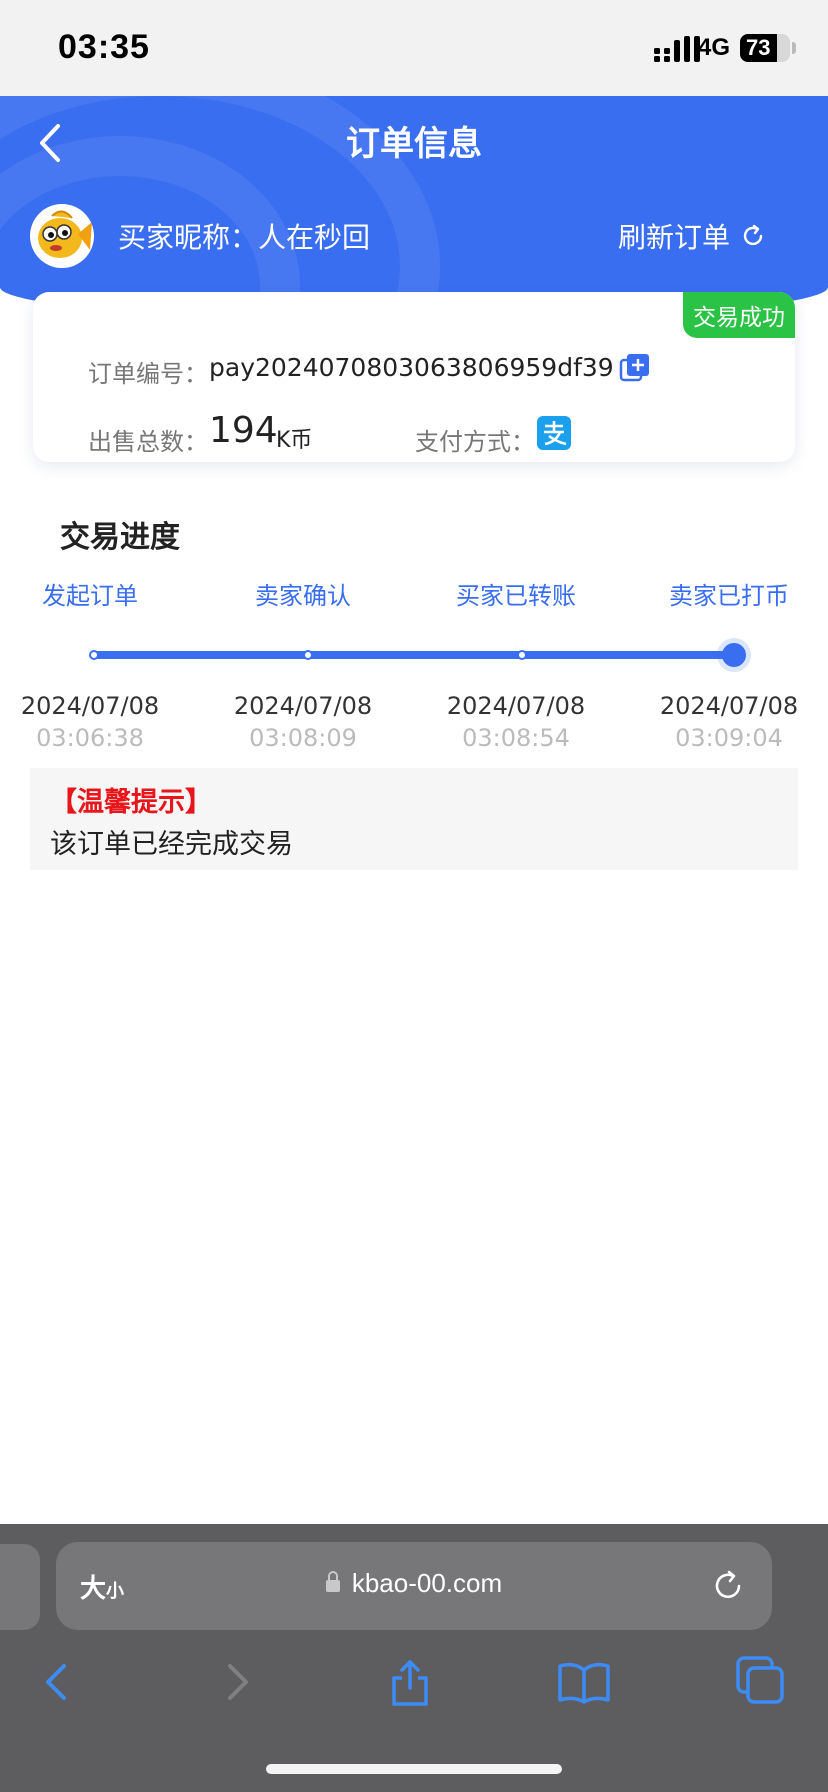 The image size is (828, 1792). I want to click on tip-title: 【温馨提示】, so click(131, 802).